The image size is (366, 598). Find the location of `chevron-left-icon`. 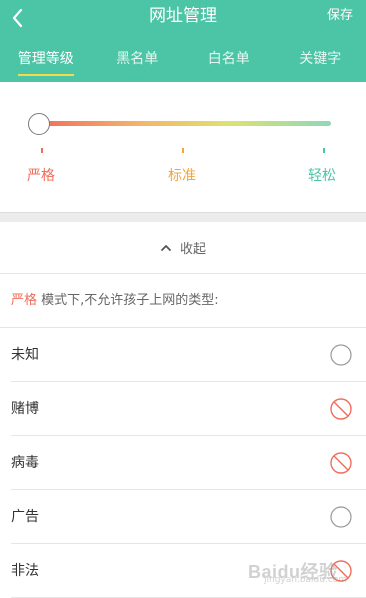

chevron-left-icon is located at coordinates (17, 18).